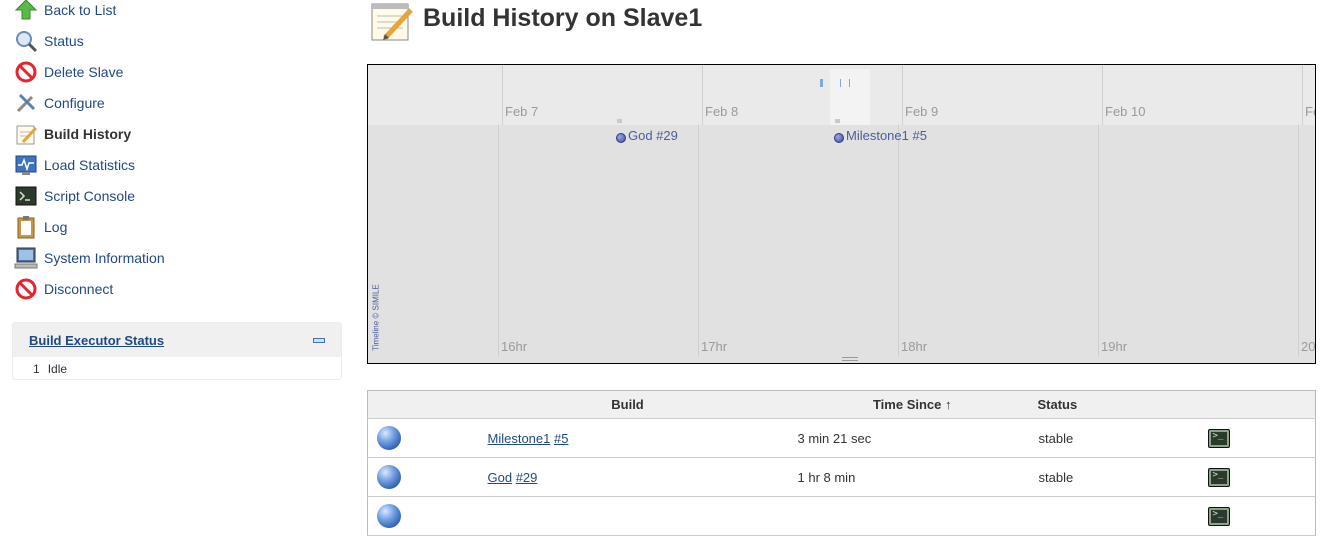 Image resolution: width=1338 pixels, height=536 pixels. I want to click on timeline-event: God #29, so click(647, 131).